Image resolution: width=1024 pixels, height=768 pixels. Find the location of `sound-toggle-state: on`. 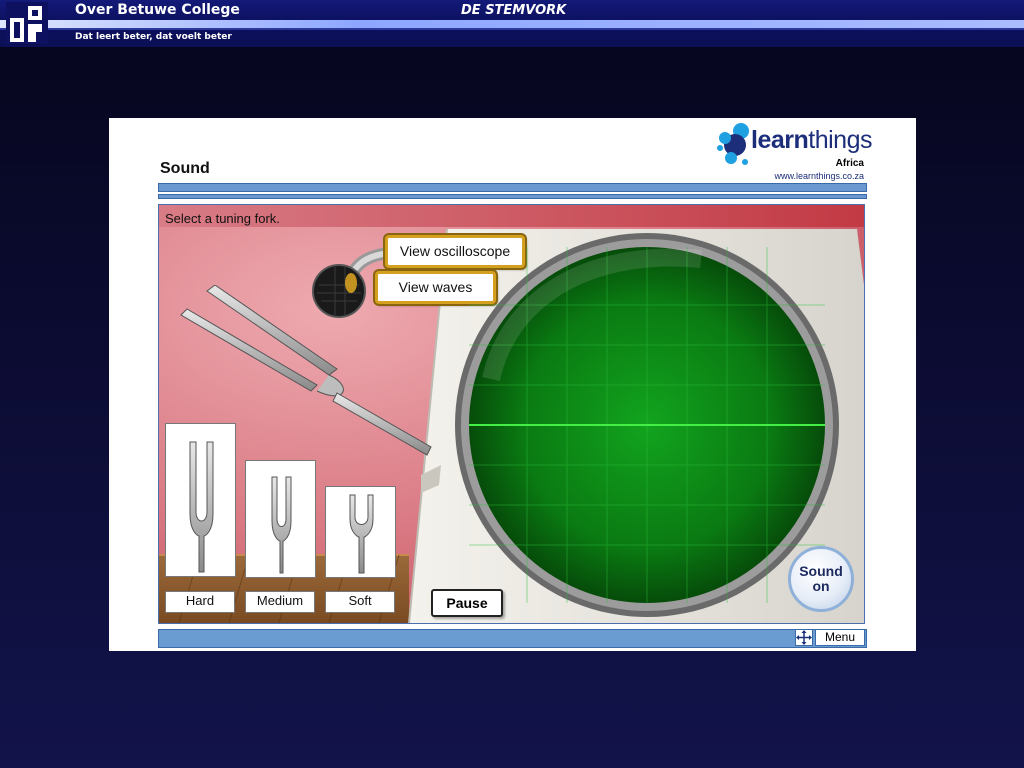

sound-toggle-state: on is located at coordinates (821, 586).